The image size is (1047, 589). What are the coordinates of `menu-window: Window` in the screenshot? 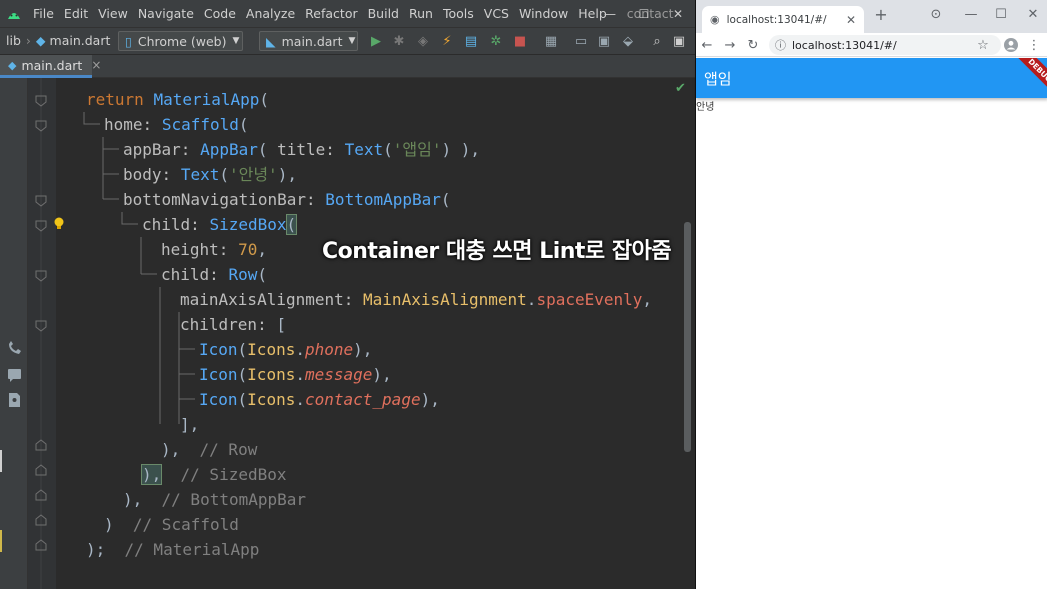 It's located at (543, 13).